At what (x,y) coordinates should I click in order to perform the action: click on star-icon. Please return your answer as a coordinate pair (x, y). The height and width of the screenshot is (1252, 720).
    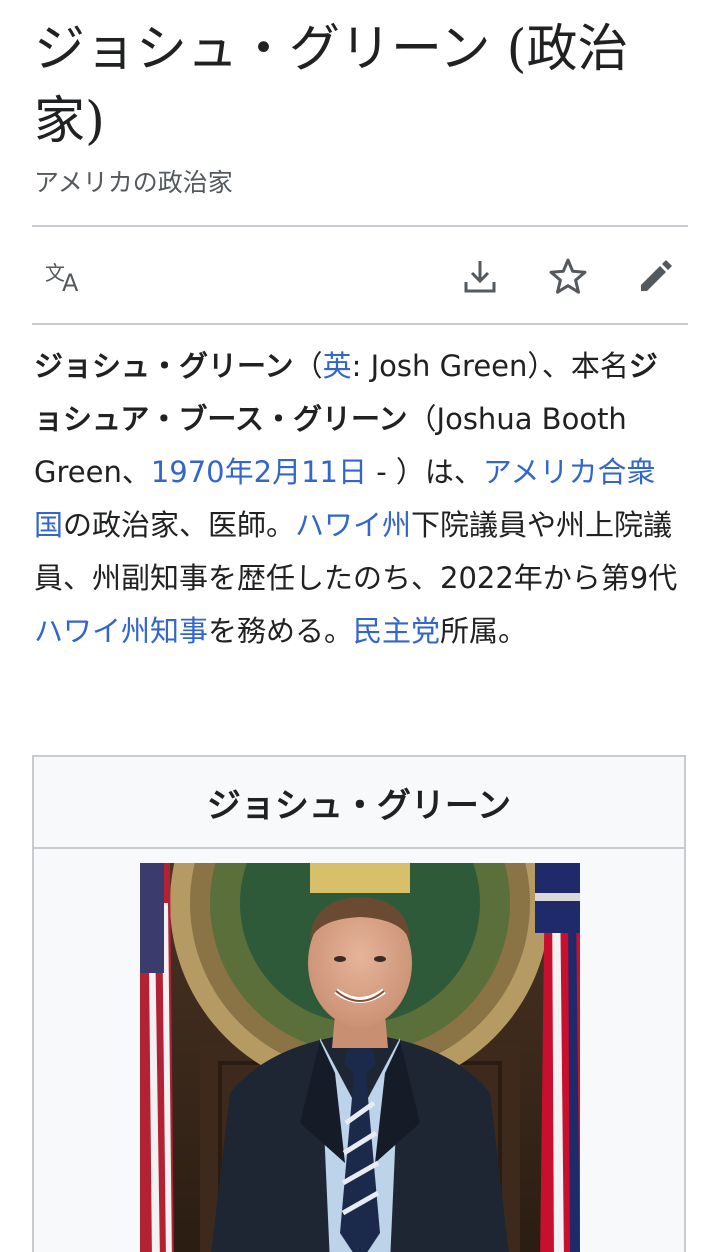
    Looking at the image, I should click on (568, 276).